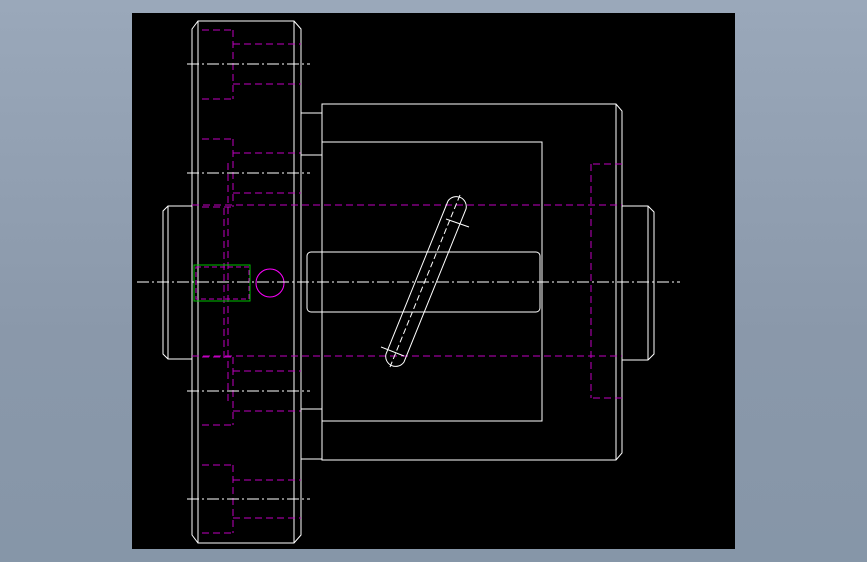  What do you see at coordinates (311, 286) in the screenshot?
I see `neck-collar` at bounding box center [311, 286].